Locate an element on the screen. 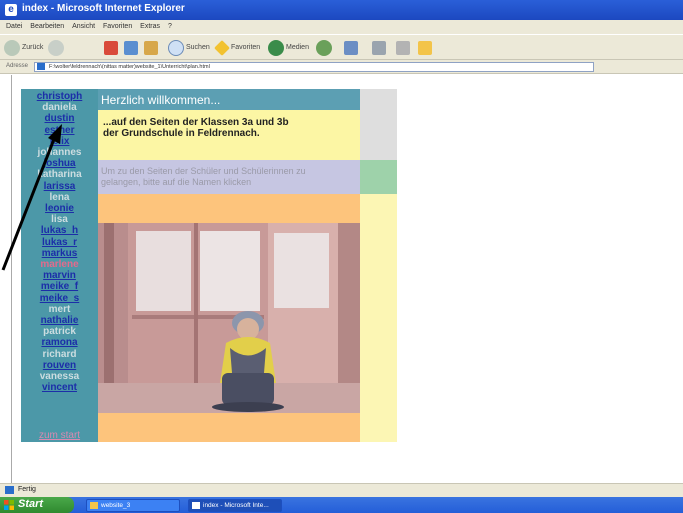  favorites-label: Favoriten is located at coordinates (246, 47).